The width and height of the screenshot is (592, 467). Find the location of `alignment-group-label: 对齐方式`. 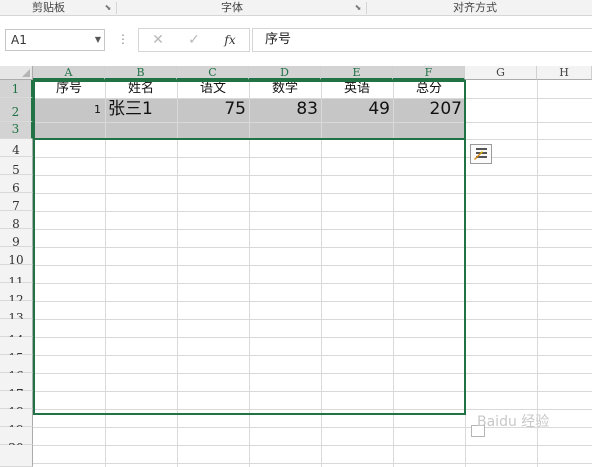

alignment-group-label: 对齐方式 is located at coordinates (475, 7).